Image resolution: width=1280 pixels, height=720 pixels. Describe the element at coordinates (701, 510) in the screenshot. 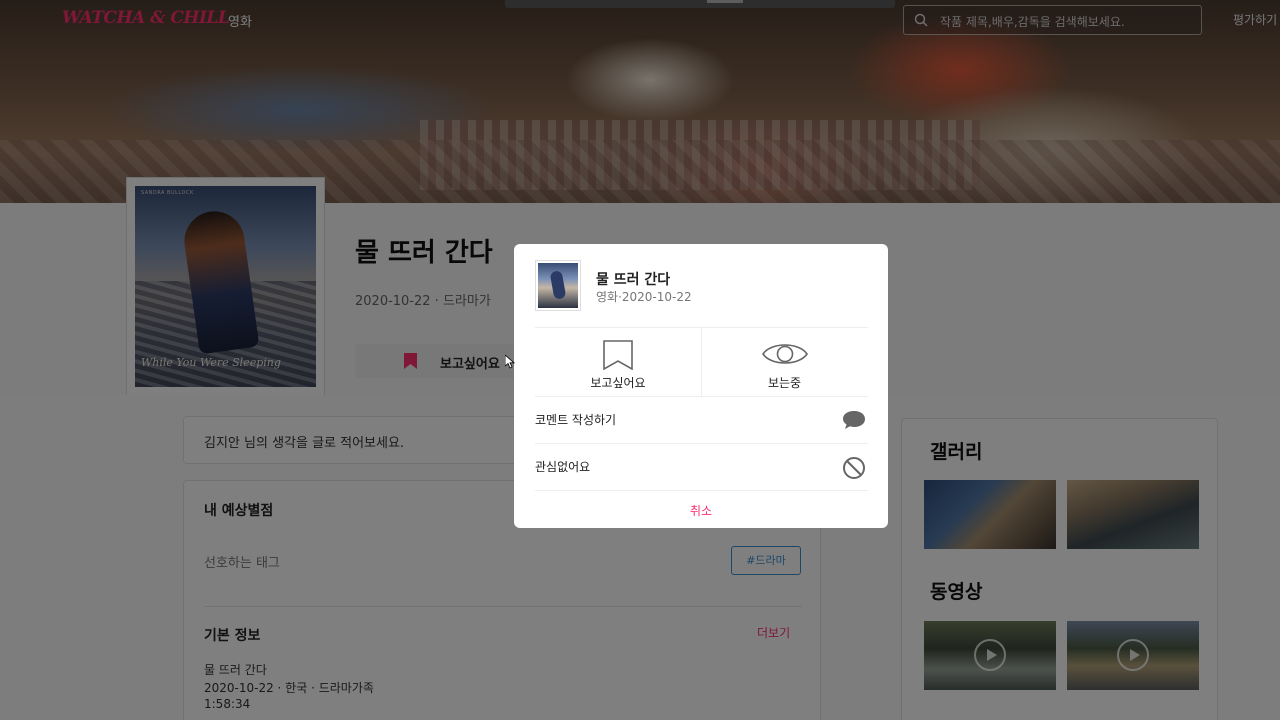

I see `cancel-button: 취소` at that location.